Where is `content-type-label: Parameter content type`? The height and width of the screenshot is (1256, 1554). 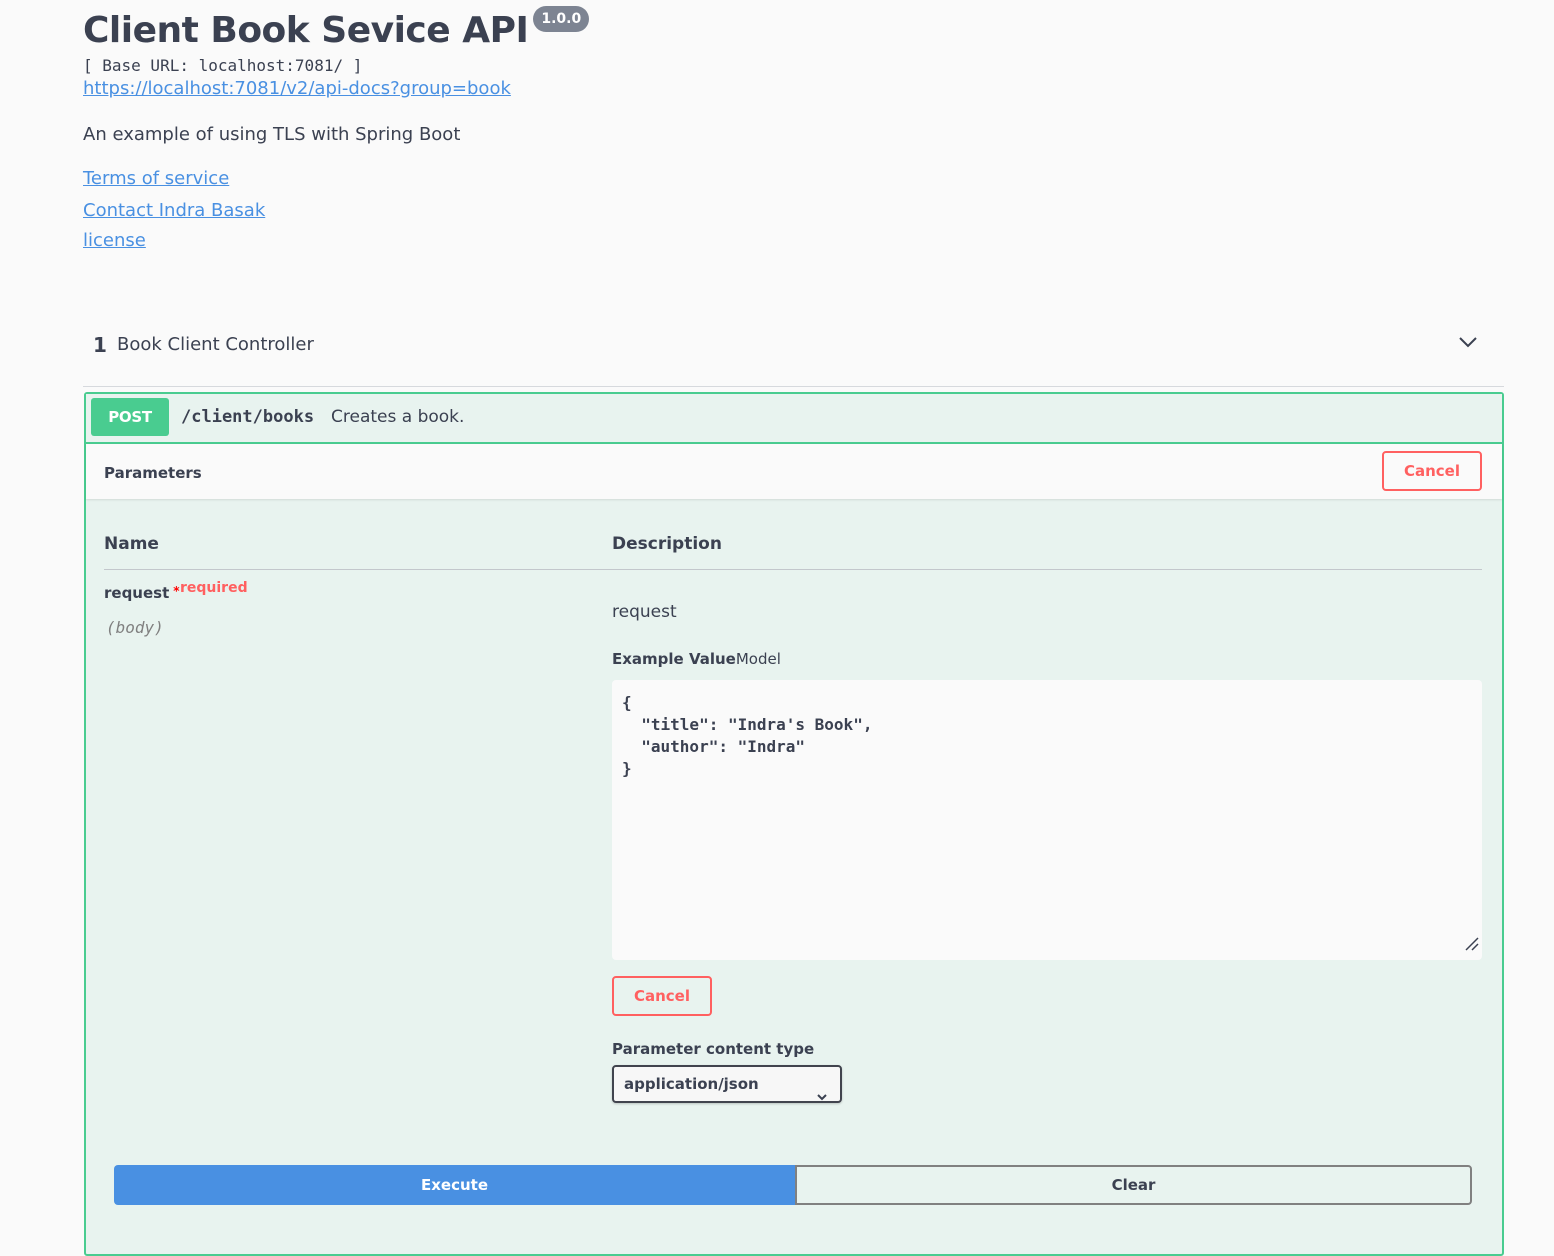
content-type-label: Parameter content type is located at coordinates (713, 1049).